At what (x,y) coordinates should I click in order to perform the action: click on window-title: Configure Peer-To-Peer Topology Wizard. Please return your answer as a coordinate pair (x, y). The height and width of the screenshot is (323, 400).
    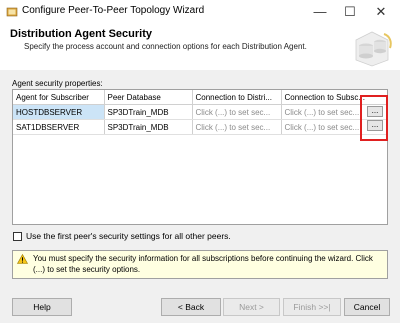
    Looking at the image, I should click on (113, 10).